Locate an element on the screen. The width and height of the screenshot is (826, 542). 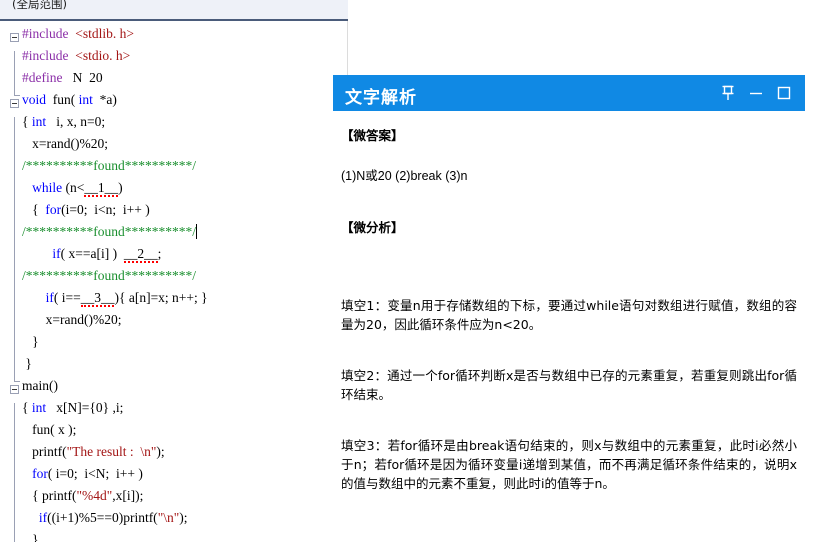
code-token: ( i=0; i<N; i++ ) is located at coordinates (95, 473).